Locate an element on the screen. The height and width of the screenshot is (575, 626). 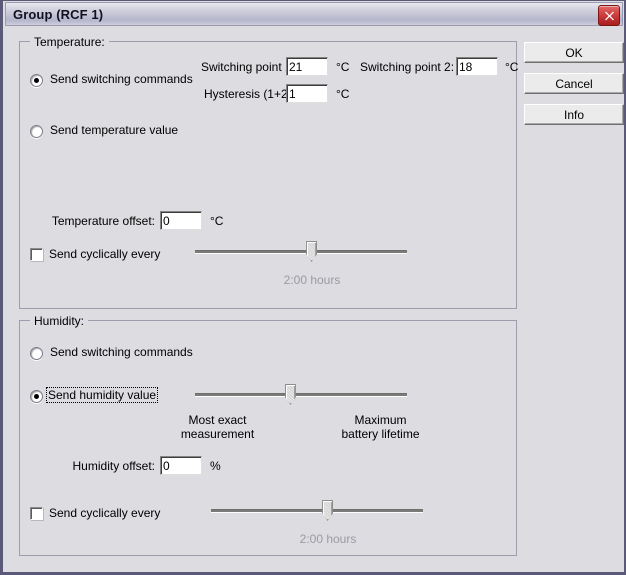
switching-point-1-input is located at coordinates (307, 66).